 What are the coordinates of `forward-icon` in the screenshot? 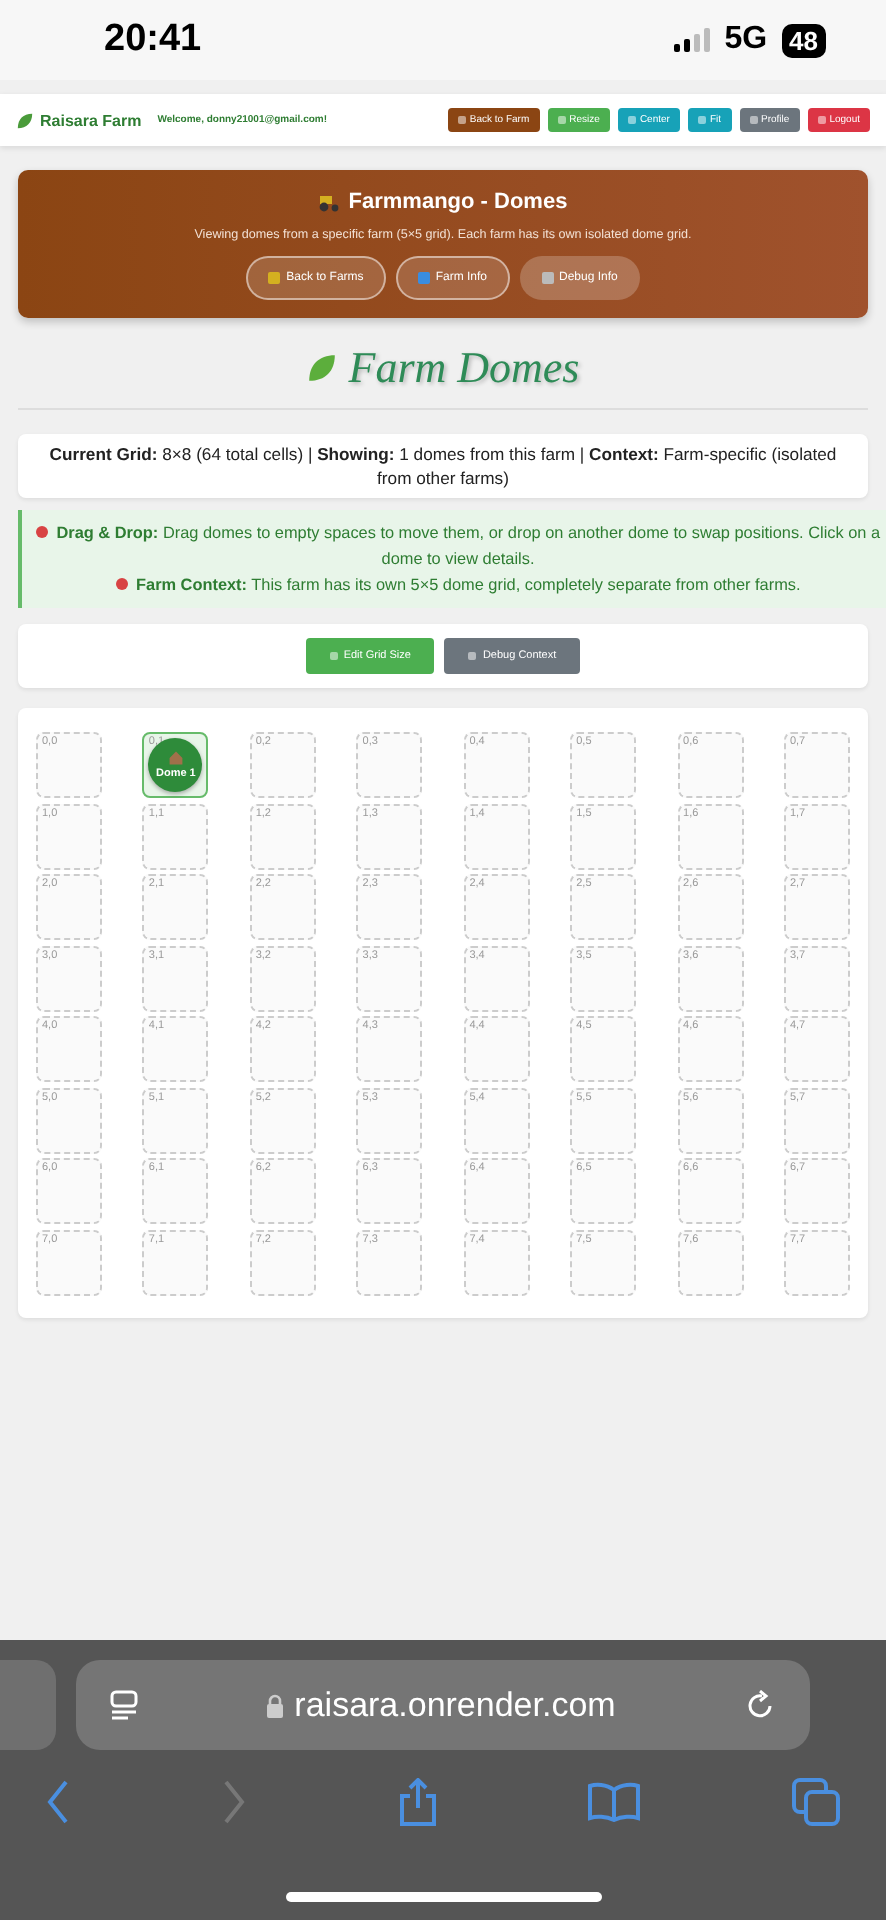 It's located at (233, 1802).